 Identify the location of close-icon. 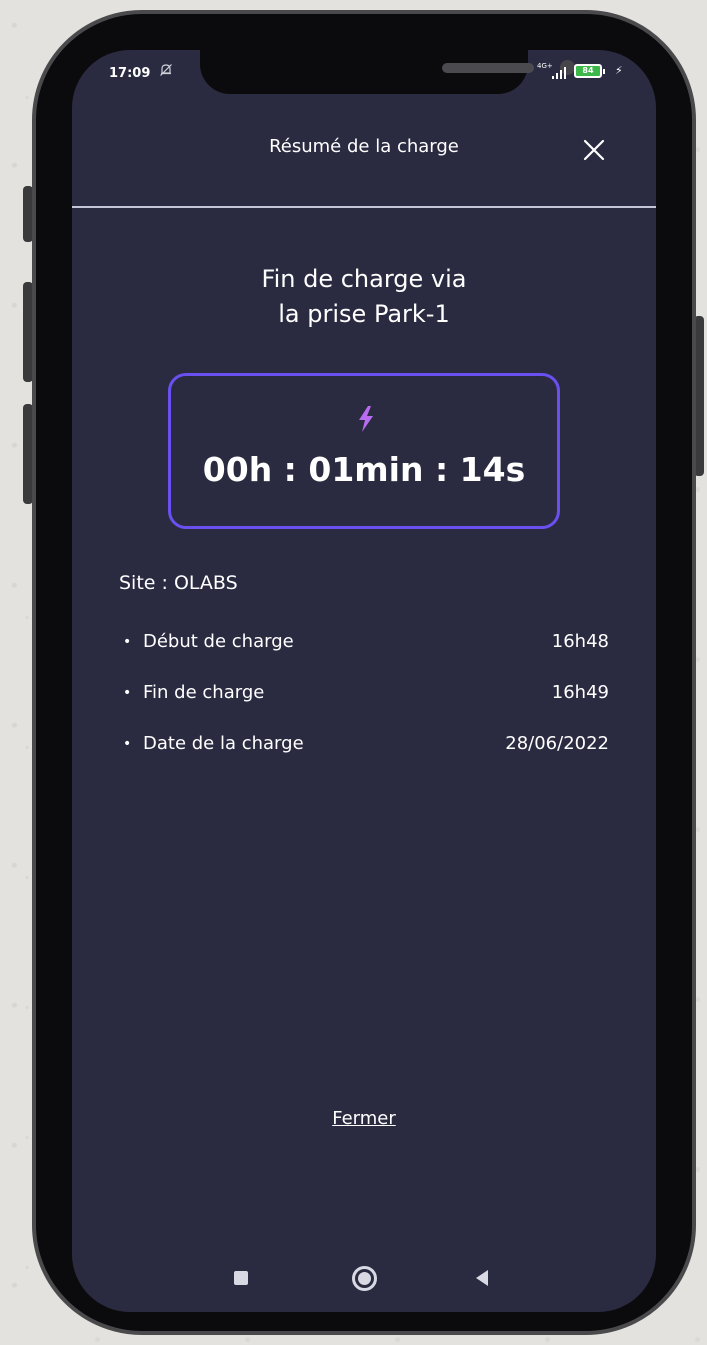
(594, 150).